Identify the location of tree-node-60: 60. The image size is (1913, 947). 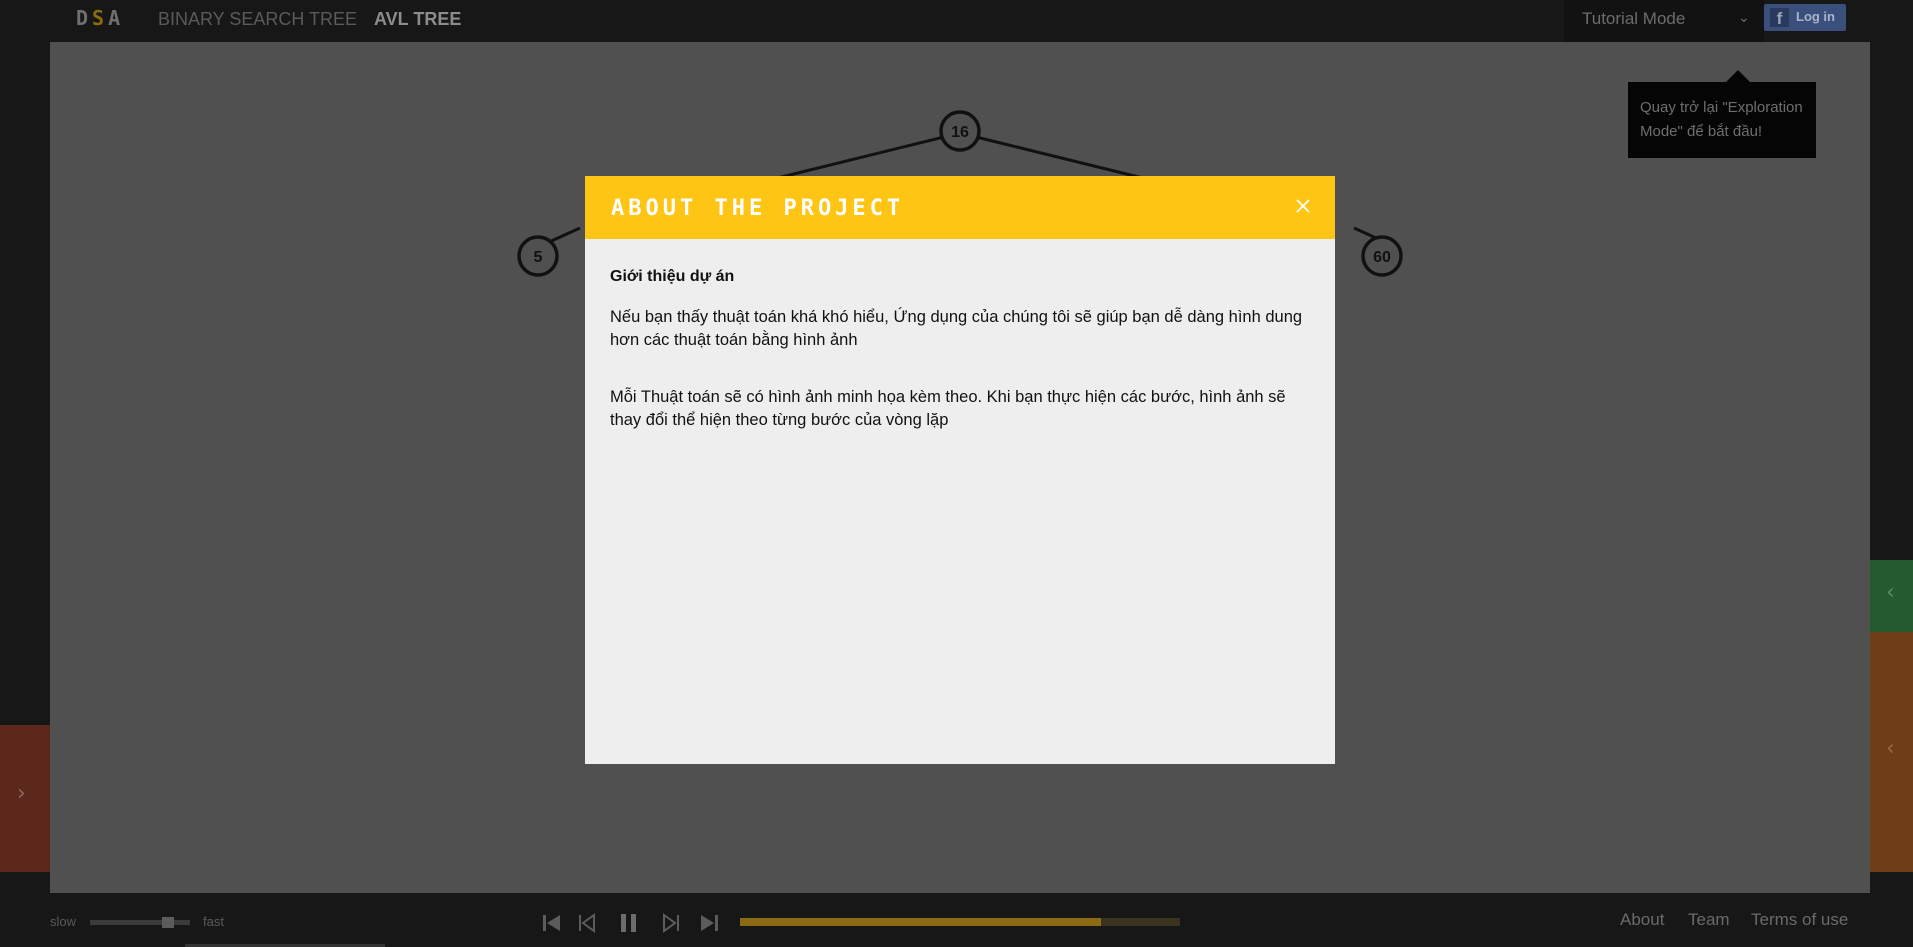
(1382, 256).